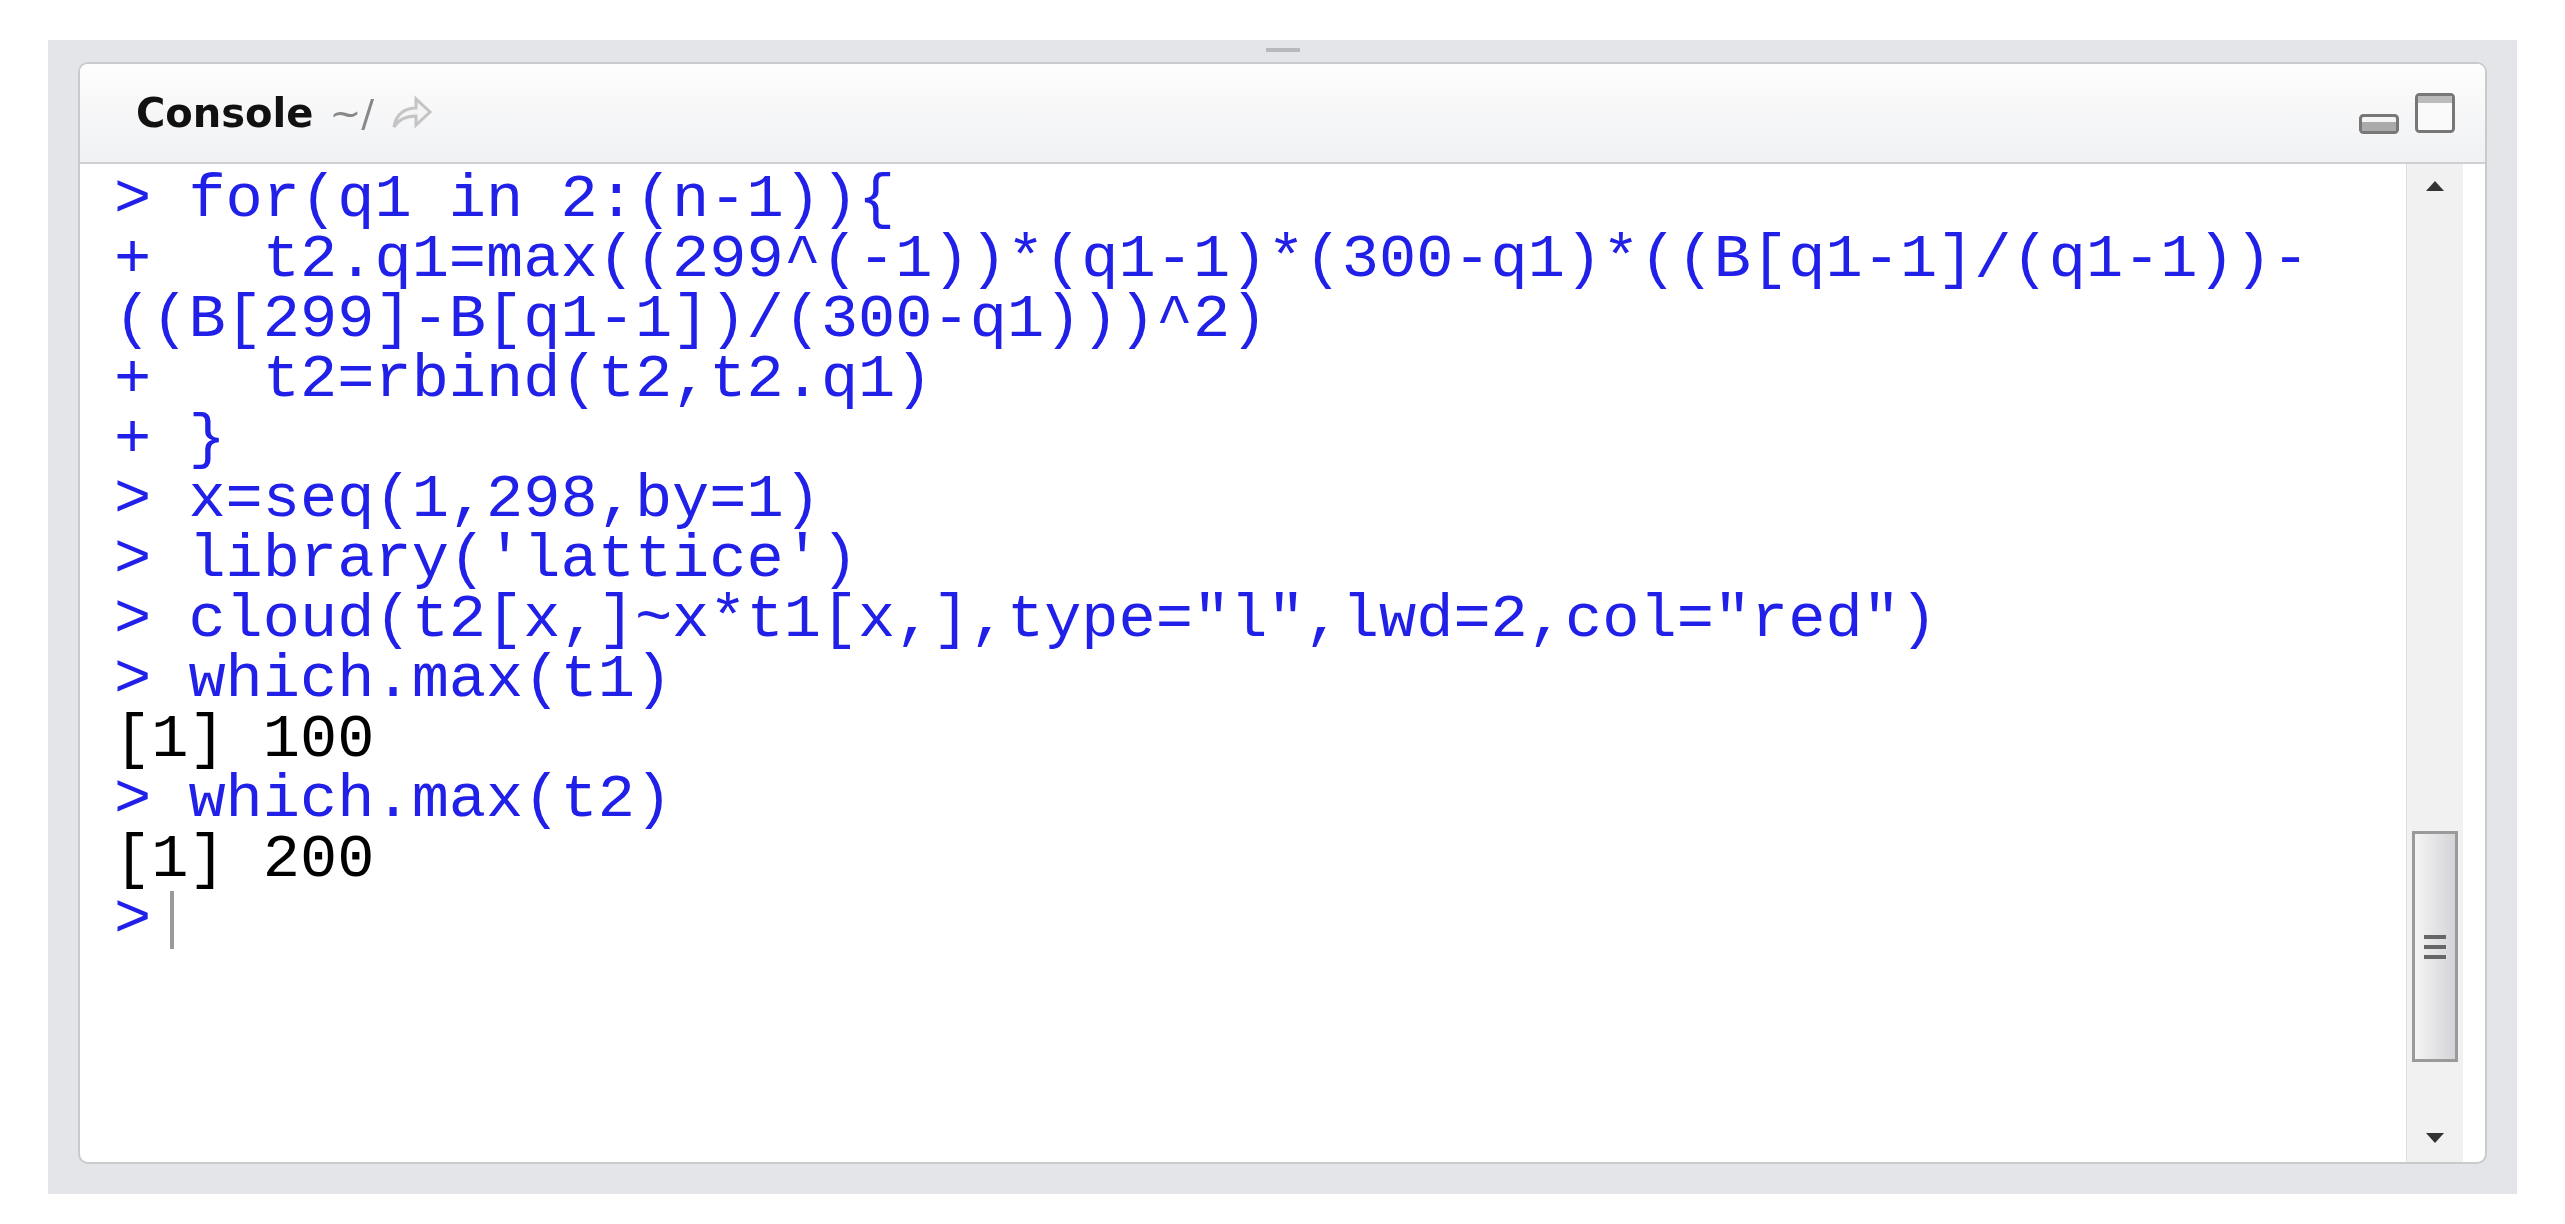 The height and width of the screenshot is (1224, 2565). I want to click on splitter-handle, so click(1282, 50).